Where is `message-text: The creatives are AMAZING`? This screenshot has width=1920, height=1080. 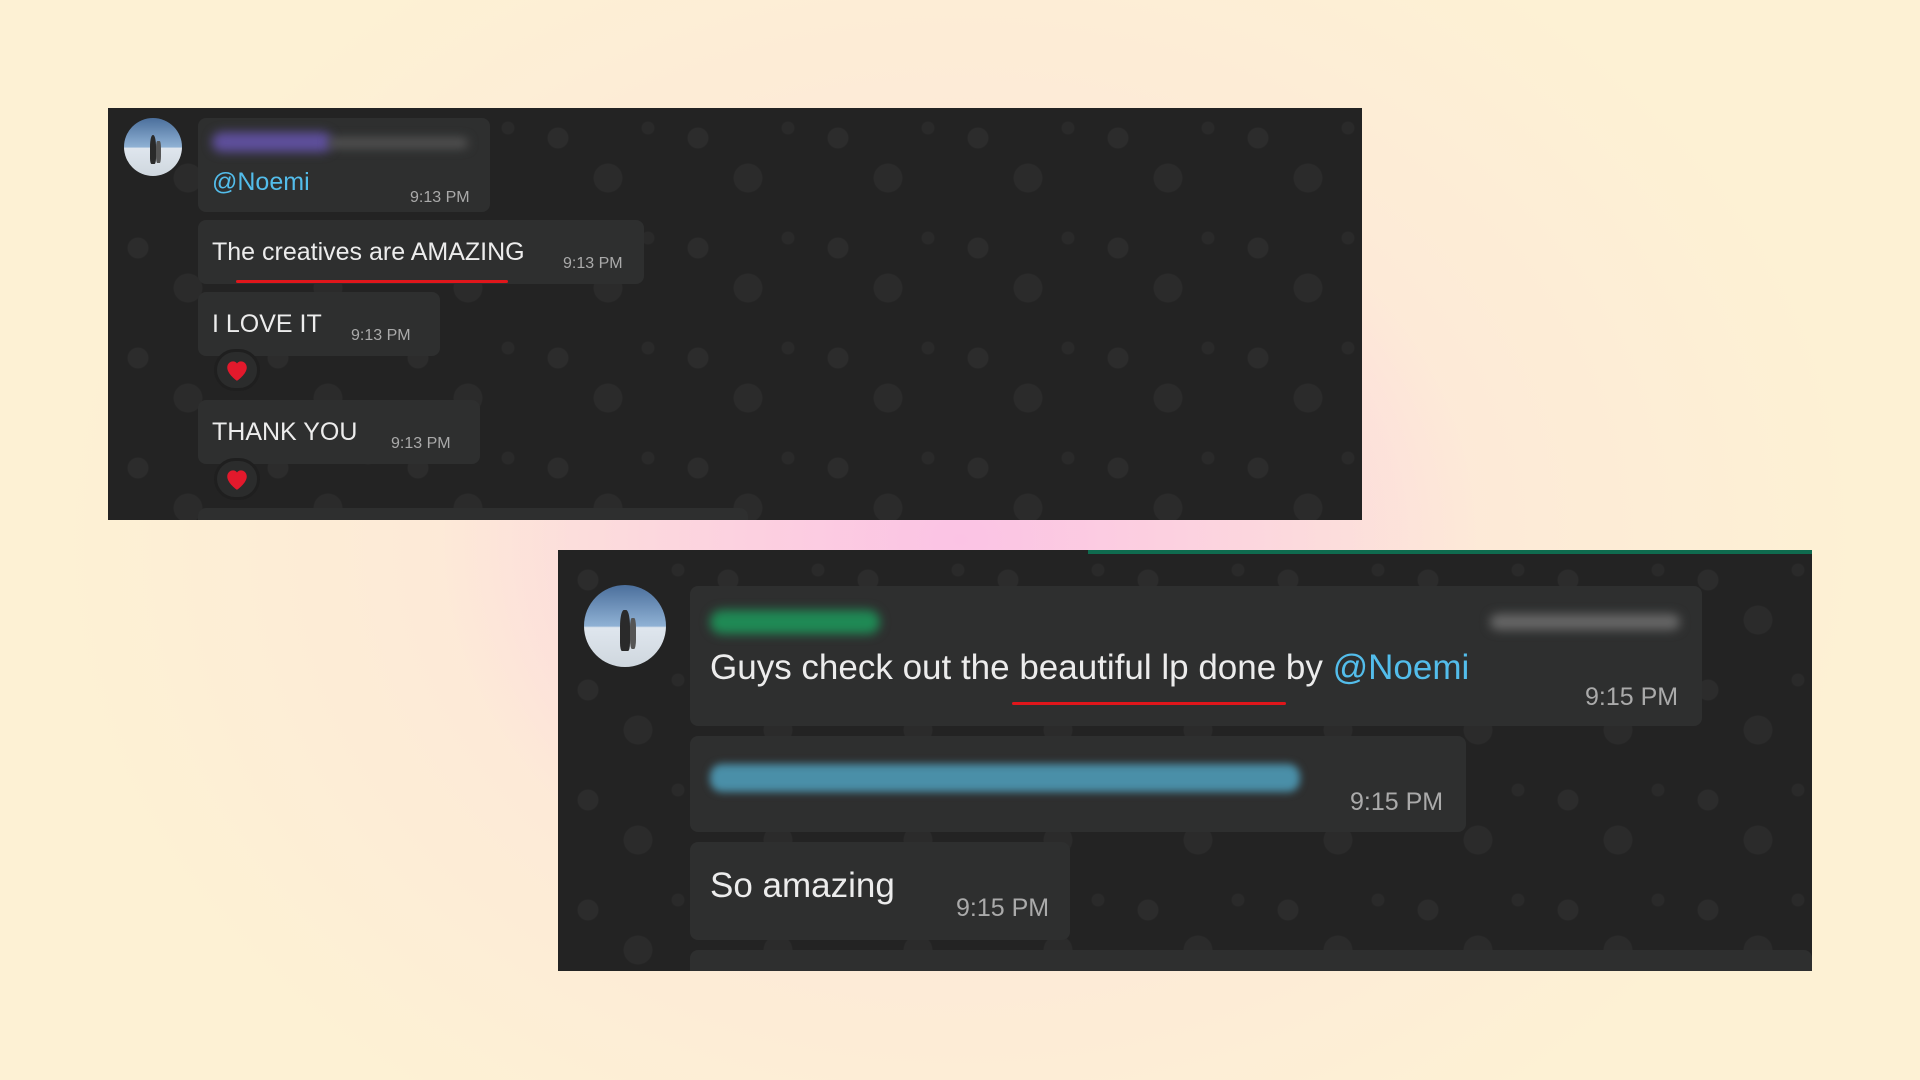 message-text: The creatives are AMAZING is located at coordinates (368, 252).